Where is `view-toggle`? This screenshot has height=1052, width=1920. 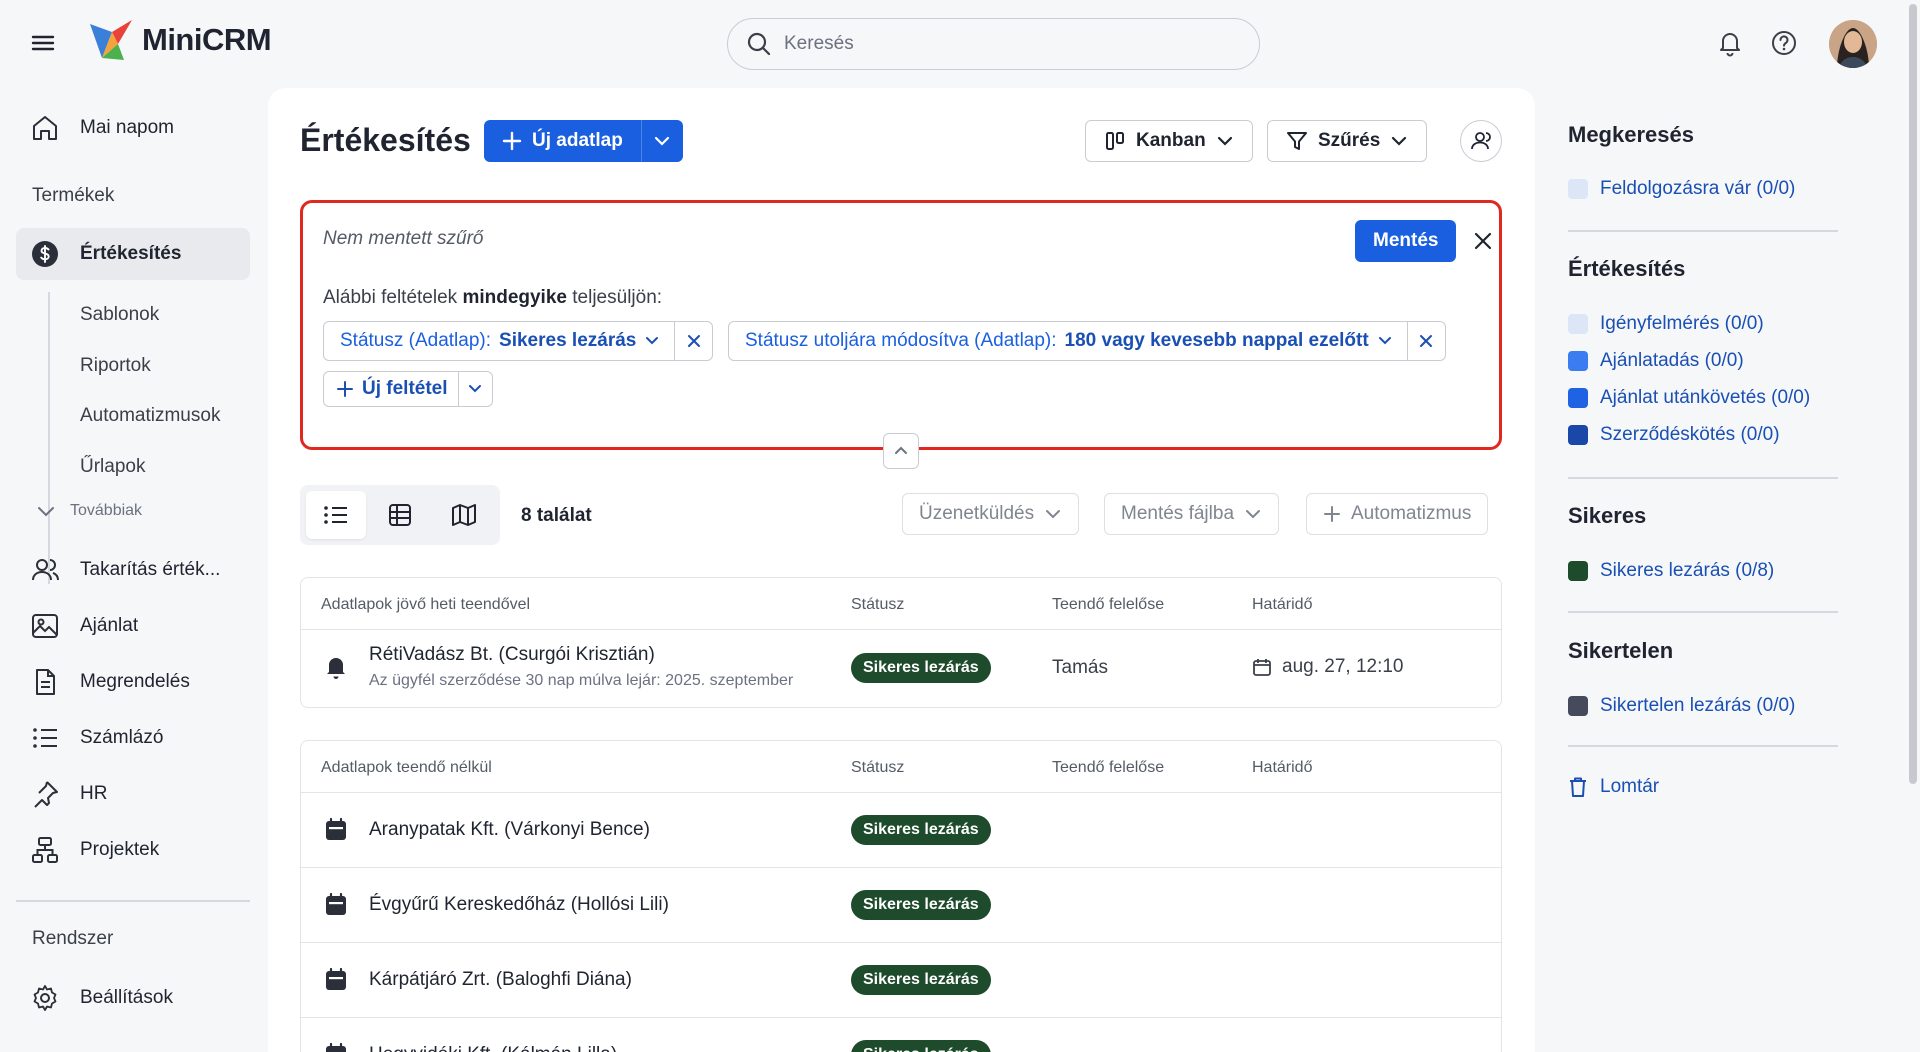
view-toggle is located at coordinates (400, 515).